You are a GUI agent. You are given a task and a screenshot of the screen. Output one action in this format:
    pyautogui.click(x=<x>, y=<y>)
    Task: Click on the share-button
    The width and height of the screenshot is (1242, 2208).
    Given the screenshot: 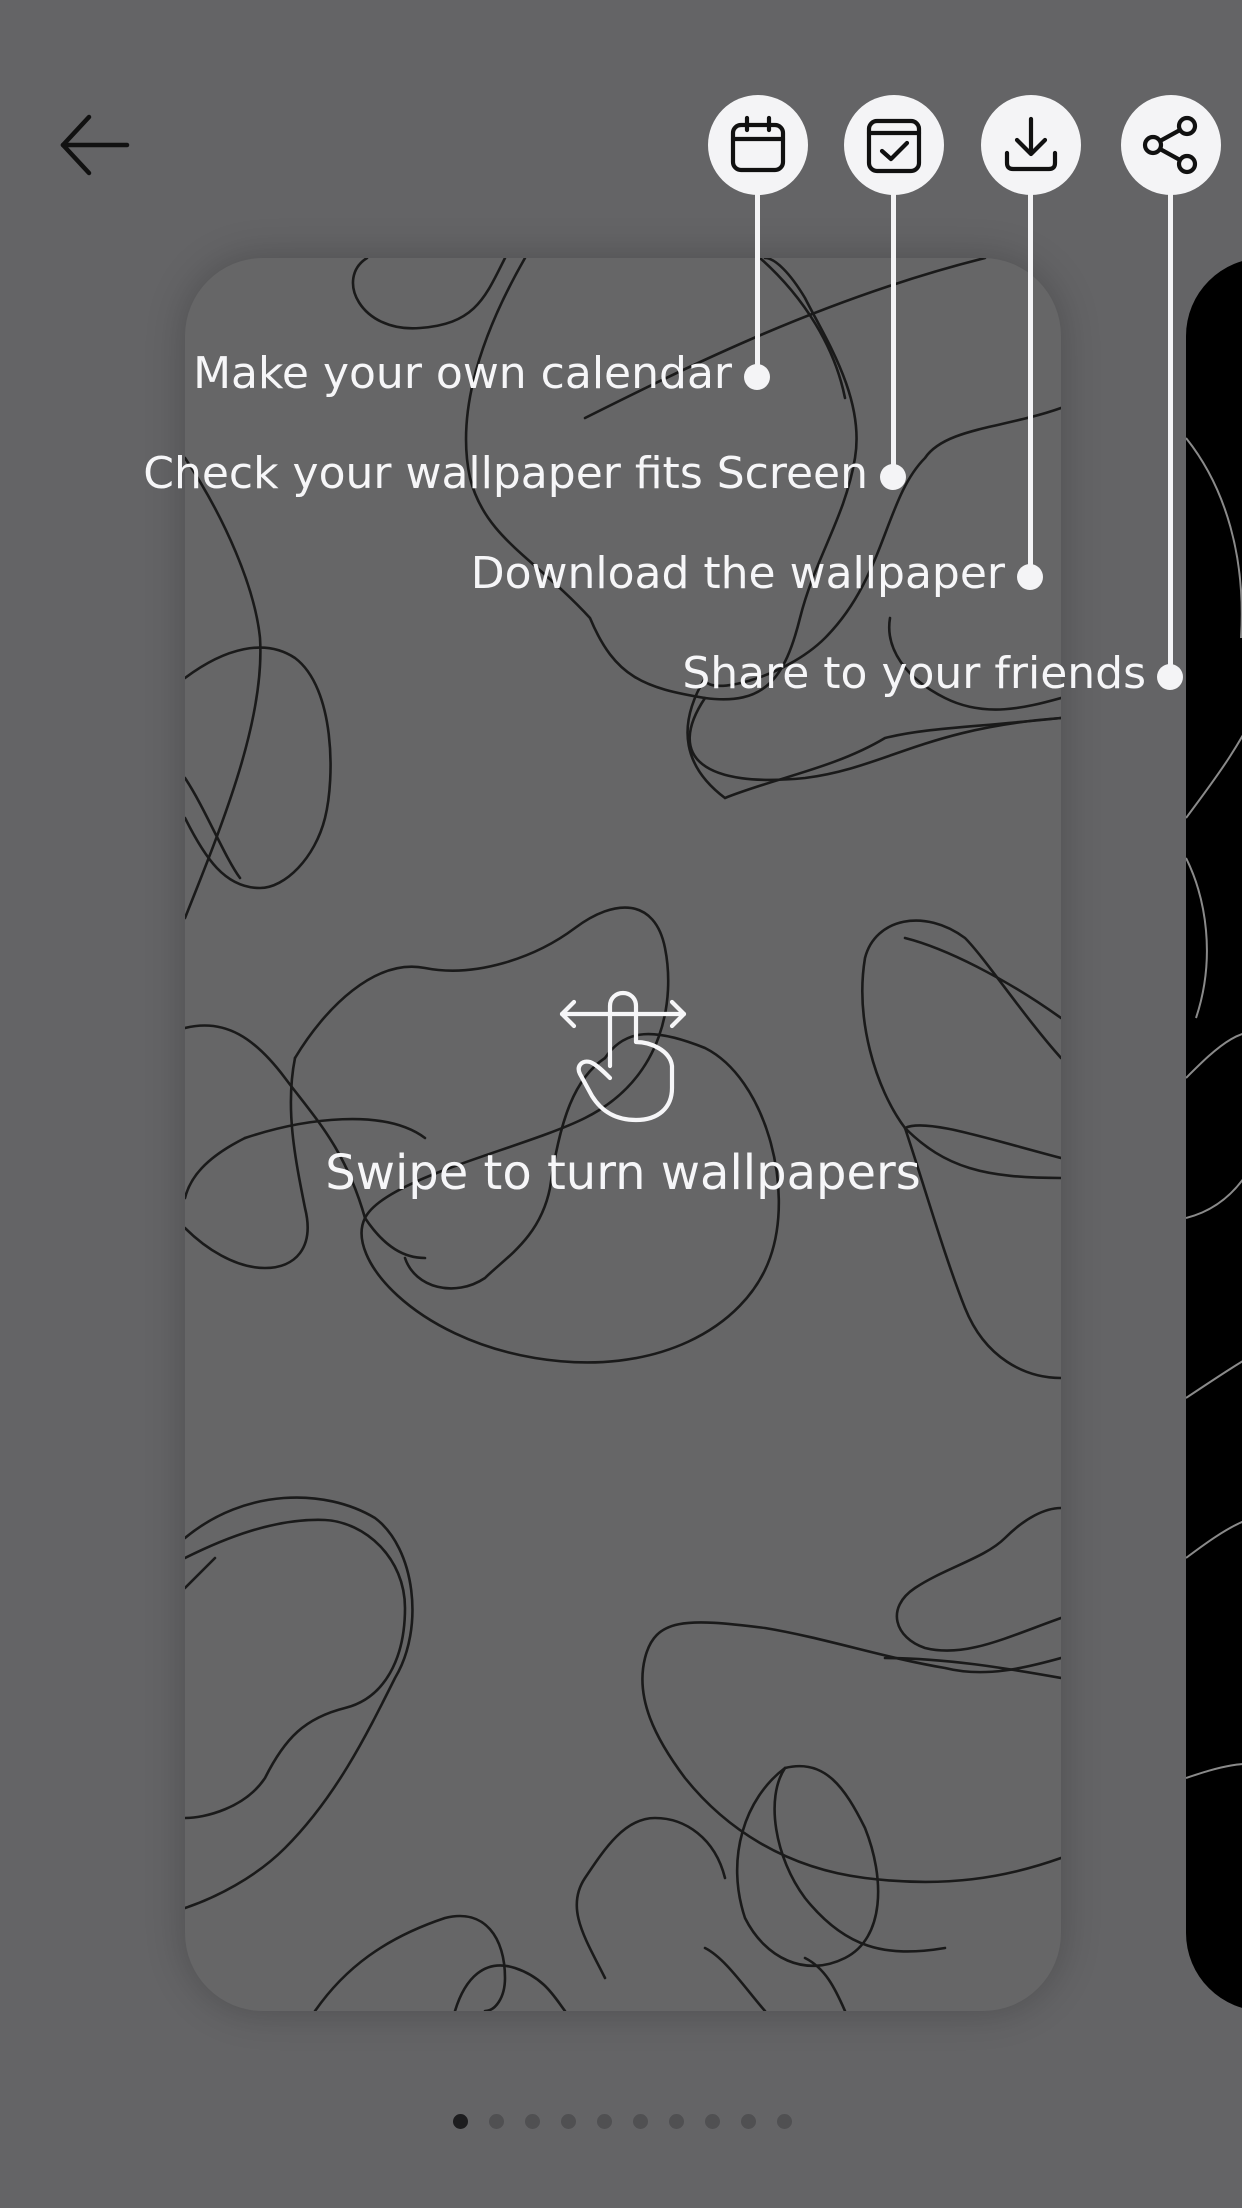 What is the action you would take?
    pyautogui.click(x=1171, y=145)
    